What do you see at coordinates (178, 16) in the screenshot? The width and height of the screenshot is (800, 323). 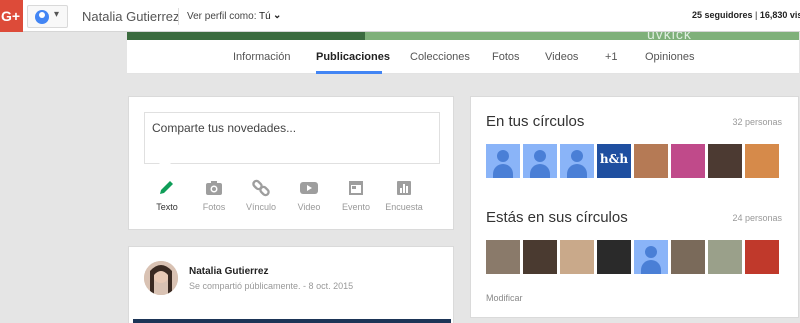 I see `divider` at bounding box center [178, 16].